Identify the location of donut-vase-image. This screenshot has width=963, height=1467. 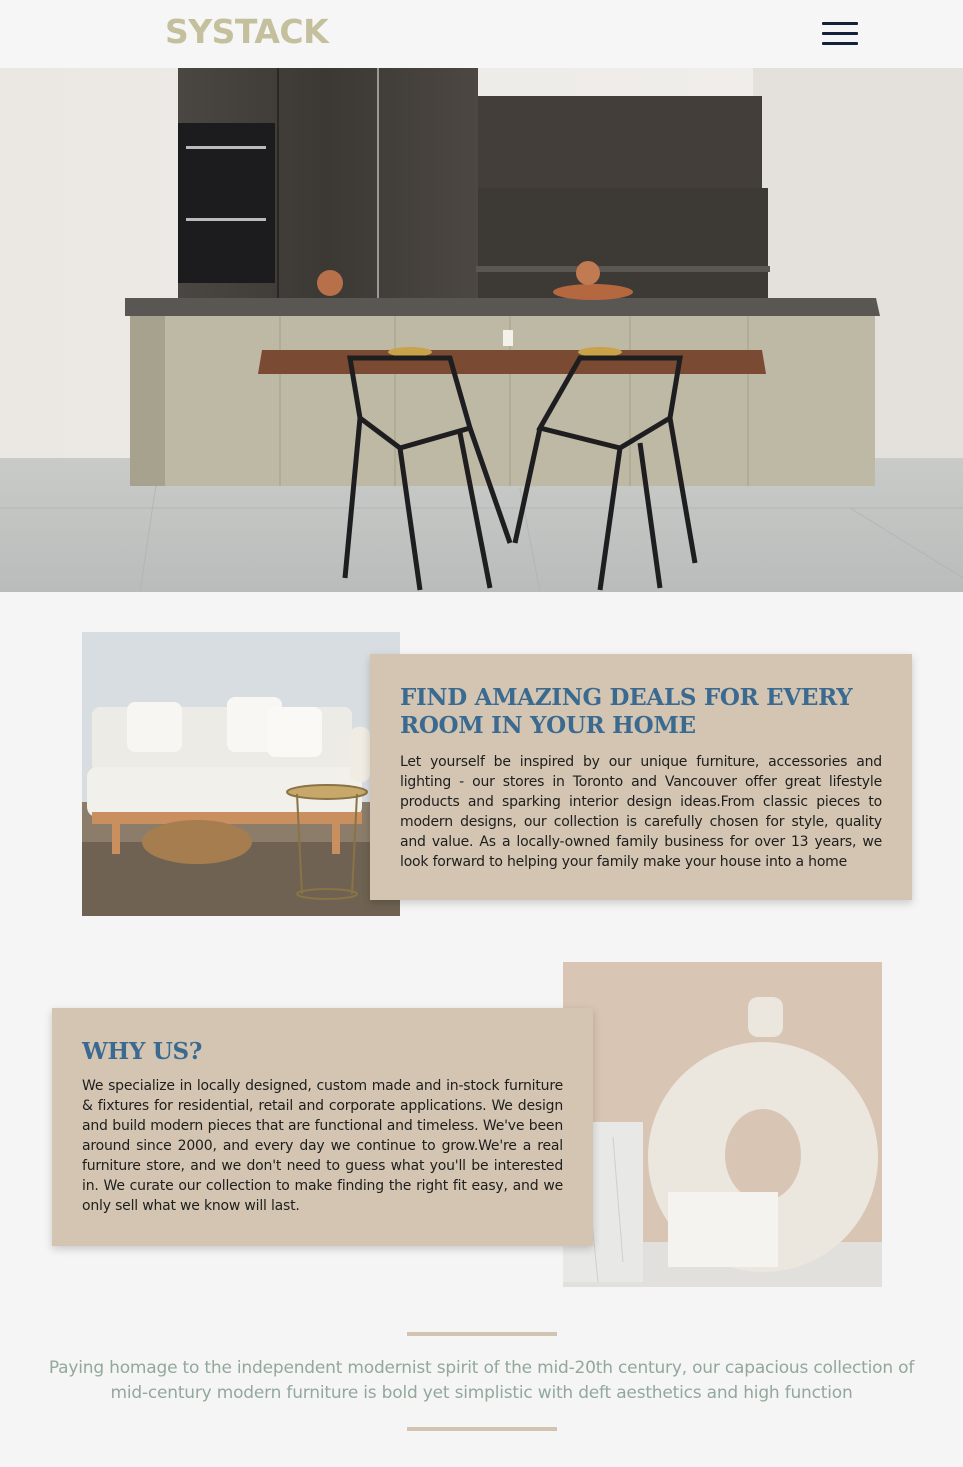
(722, 1124).